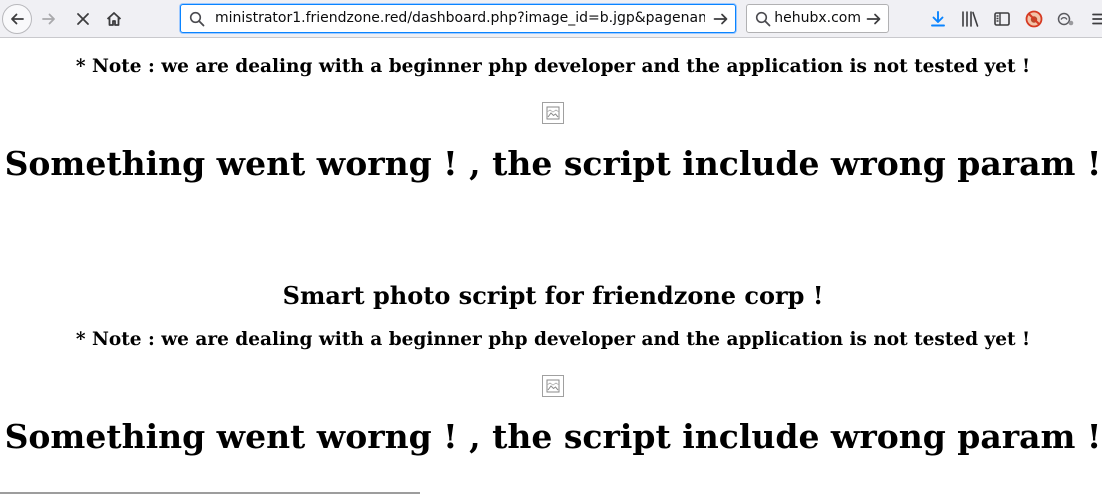 This screenshot has width=1102, height=495. I want to click on search-input: thehubx.com/, so click(818, 18).